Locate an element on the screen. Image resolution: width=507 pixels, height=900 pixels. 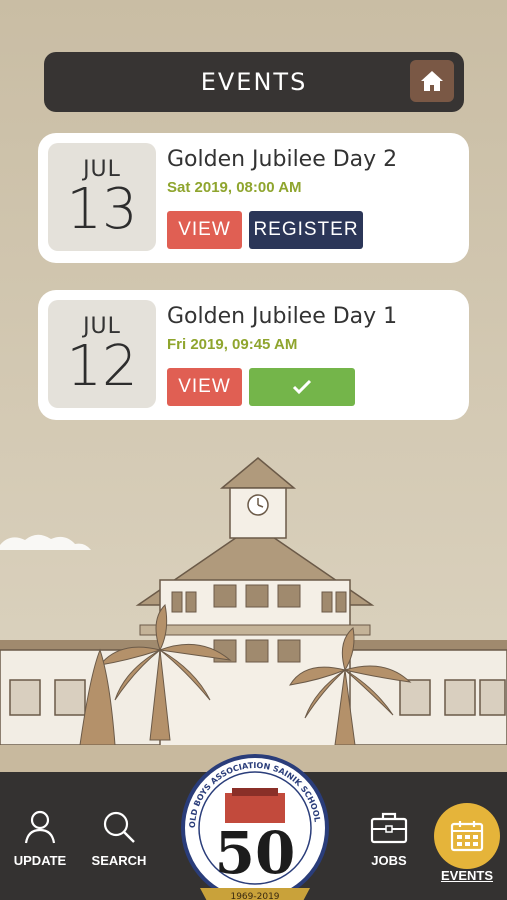
logo-number: 50 is located at coordinates (255, 853).